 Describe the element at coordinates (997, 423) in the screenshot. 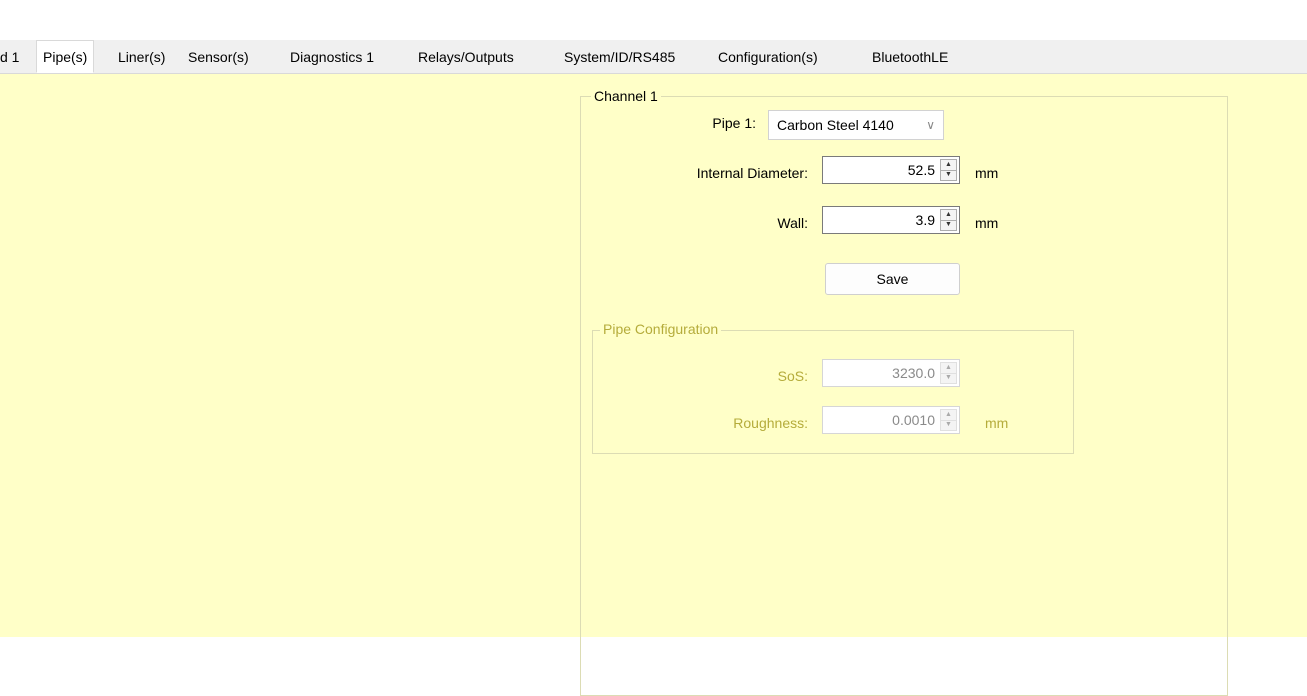

I see `roughness-unit: mm` at that location.